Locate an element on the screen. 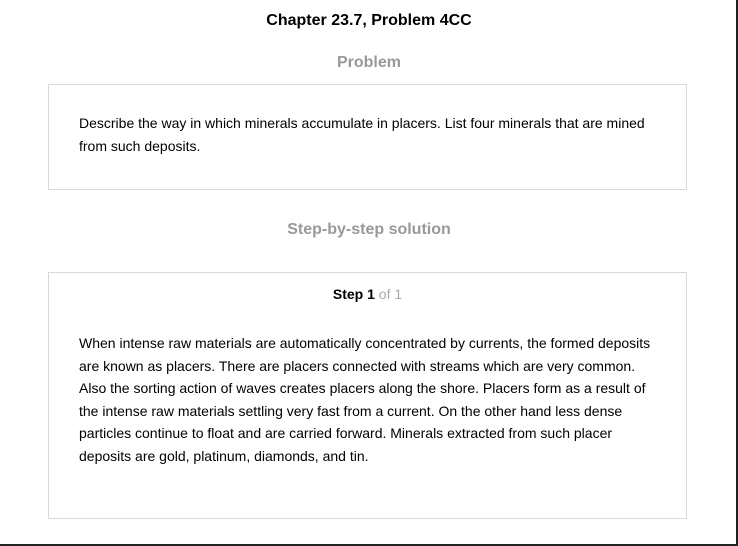  solution-heading: Step-by-step solution is located at coordinates (369, 229).